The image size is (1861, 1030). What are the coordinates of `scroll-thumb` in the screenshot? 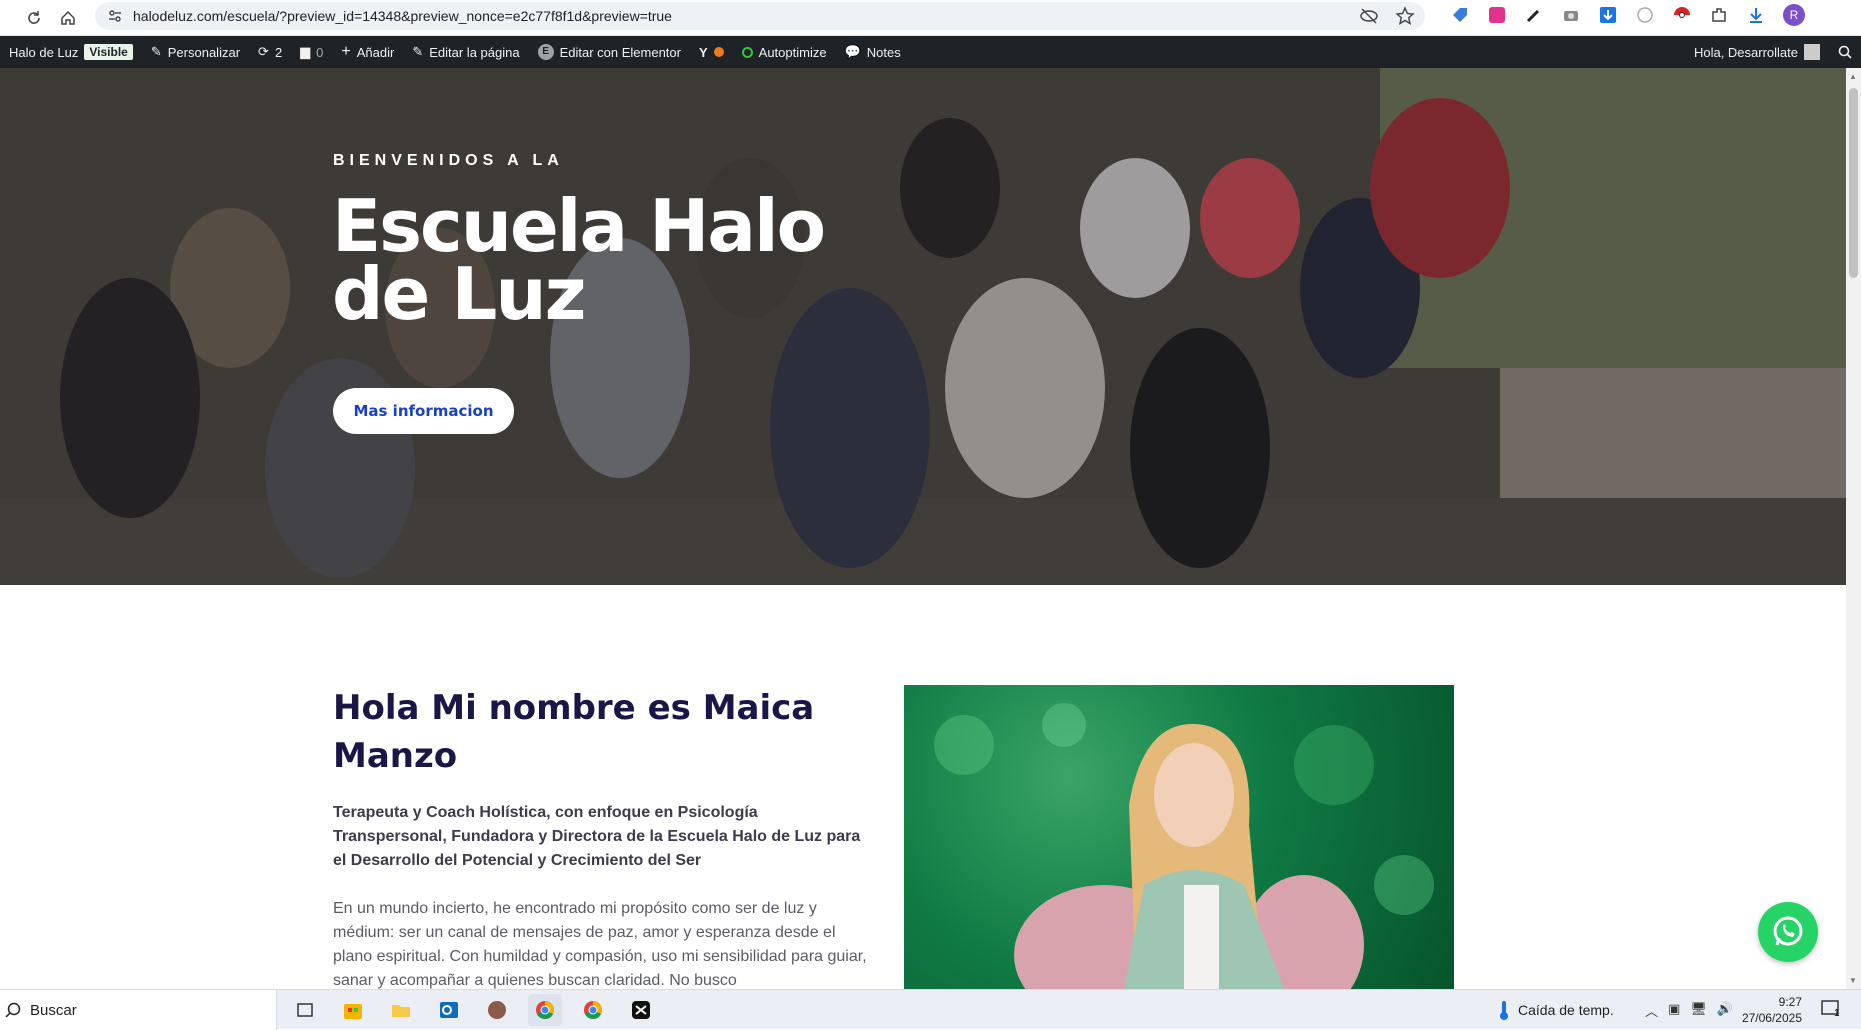 It's located at (1853, 183).